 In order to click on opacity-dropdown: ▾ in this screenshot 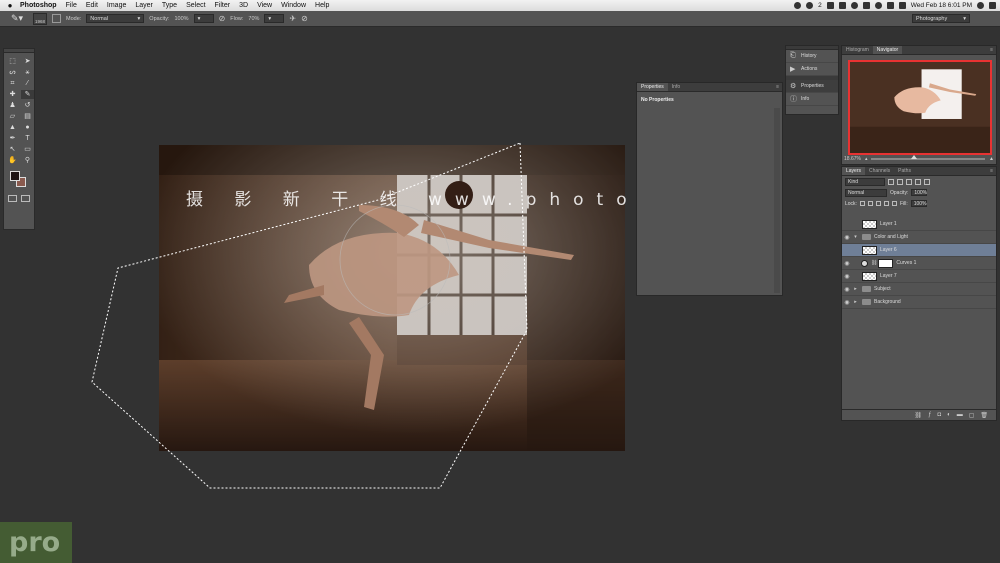, I will do `click(203, 18)`.